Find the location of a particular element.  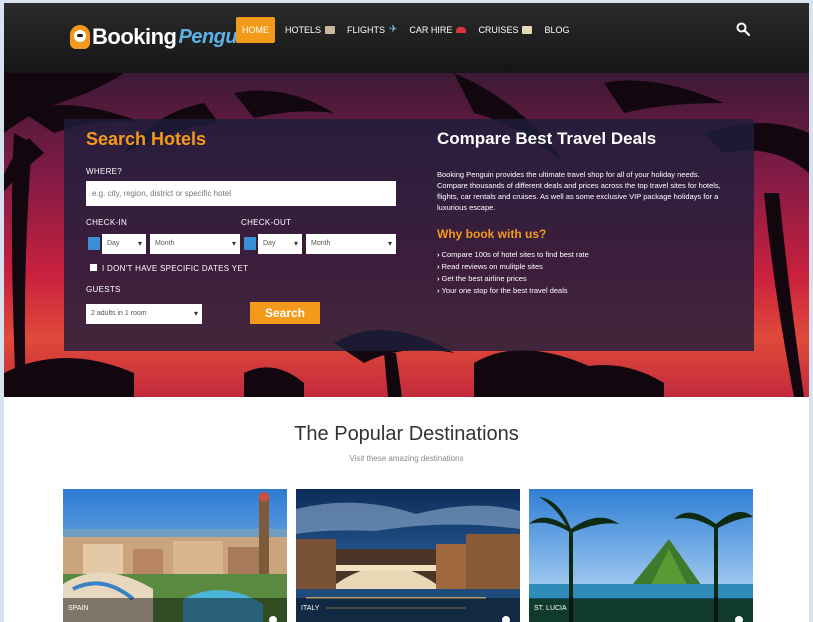

nav-car-hire: CAR HIRE is located at coordinates (437, 30).